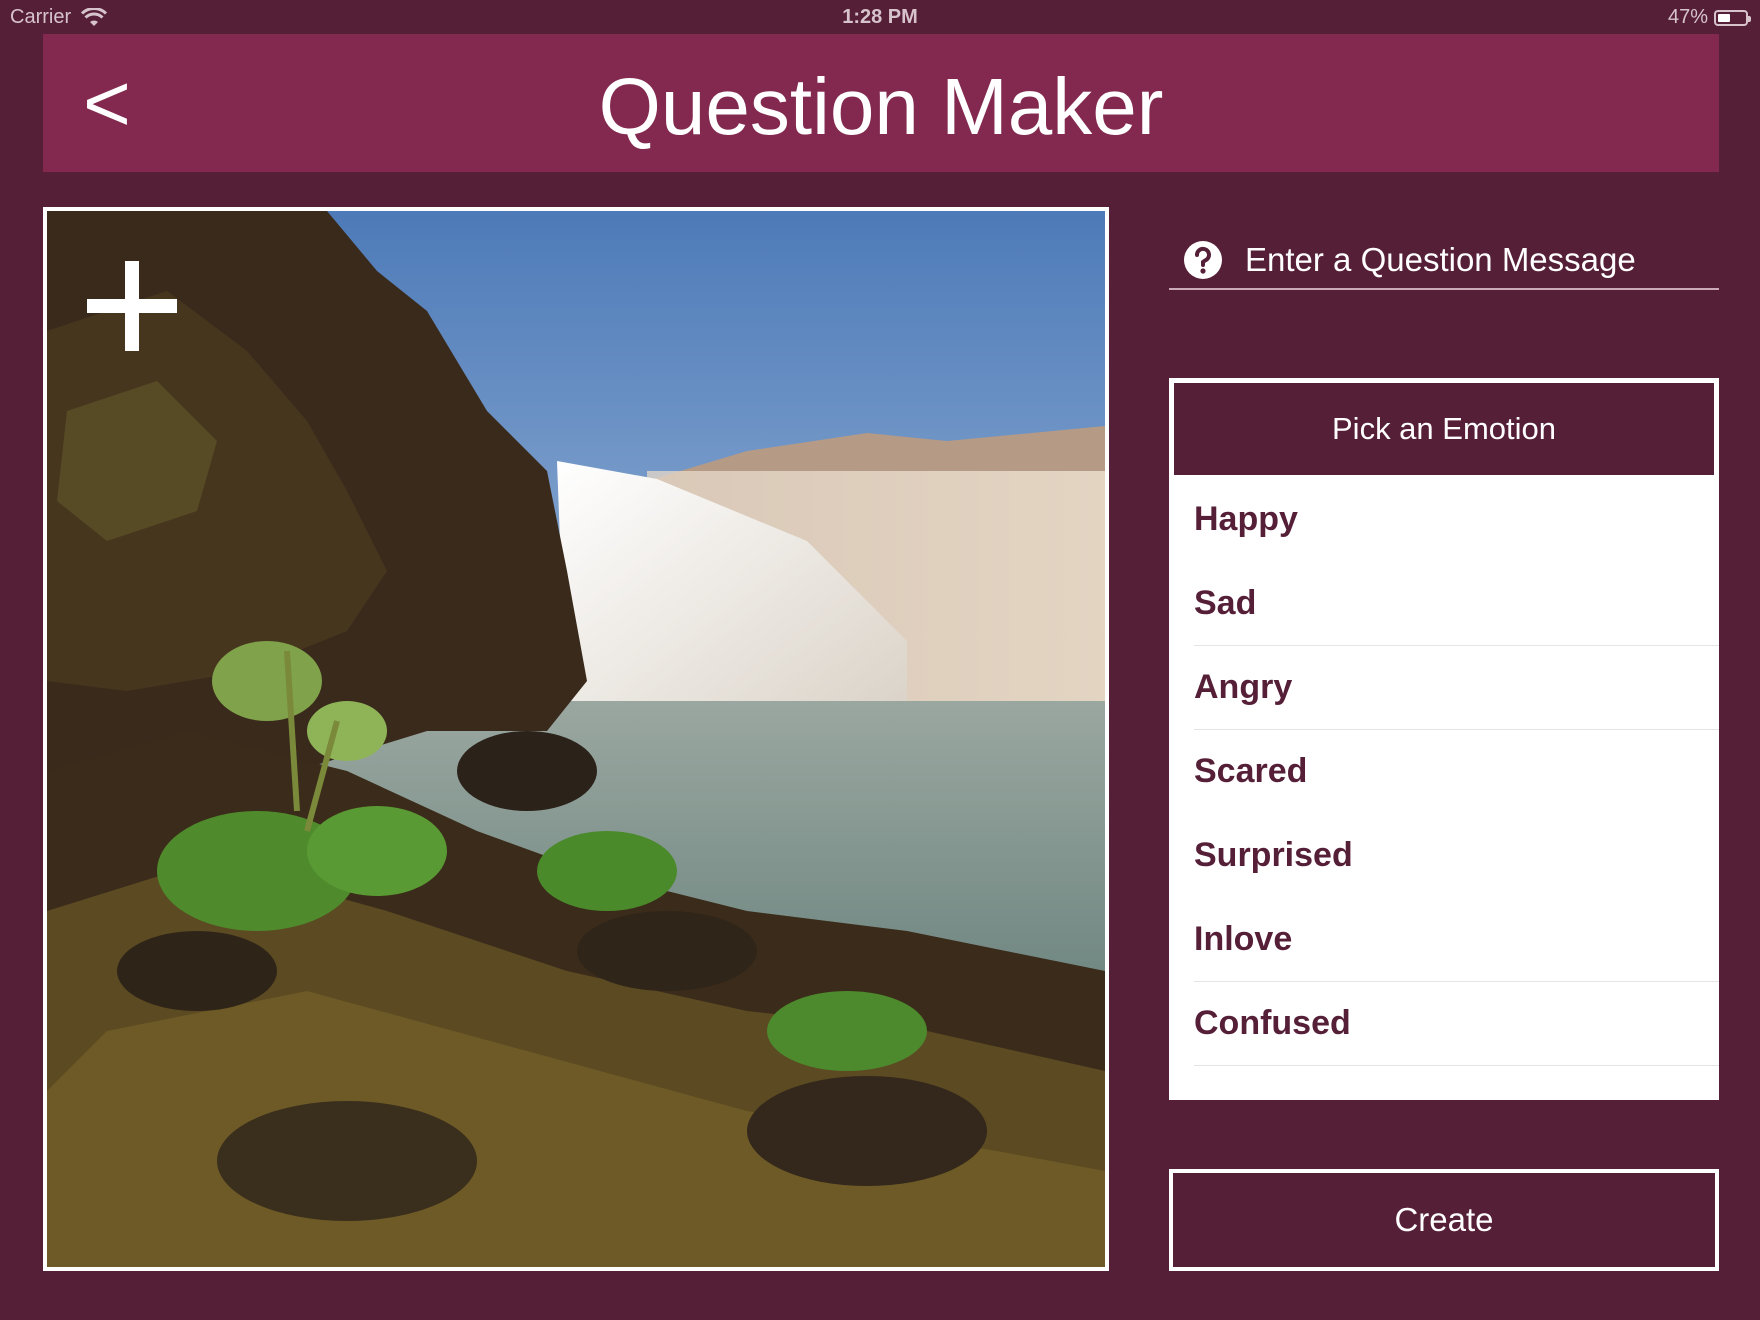  I want to click on question-field, so click(1444, 261).